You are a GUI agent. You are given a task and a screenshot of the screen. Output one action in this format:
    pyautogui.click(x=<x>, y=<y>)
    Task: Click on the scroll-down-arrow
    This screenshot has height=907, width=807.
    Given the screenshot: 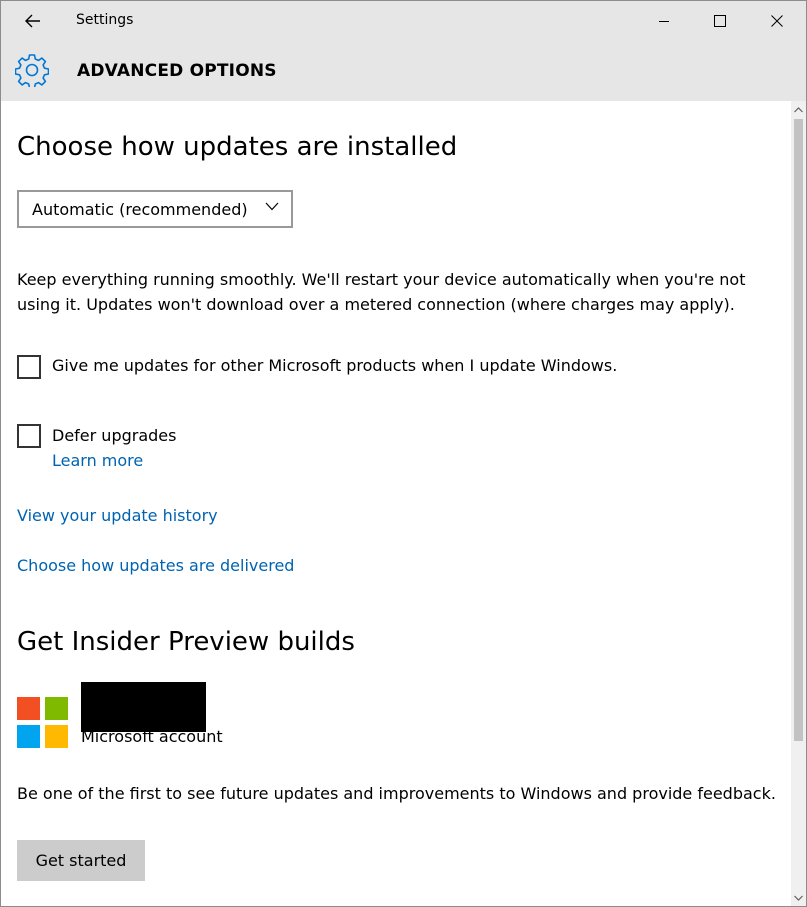 What is the action you would take?
    pyautogui.click(x=798, y=897)
    